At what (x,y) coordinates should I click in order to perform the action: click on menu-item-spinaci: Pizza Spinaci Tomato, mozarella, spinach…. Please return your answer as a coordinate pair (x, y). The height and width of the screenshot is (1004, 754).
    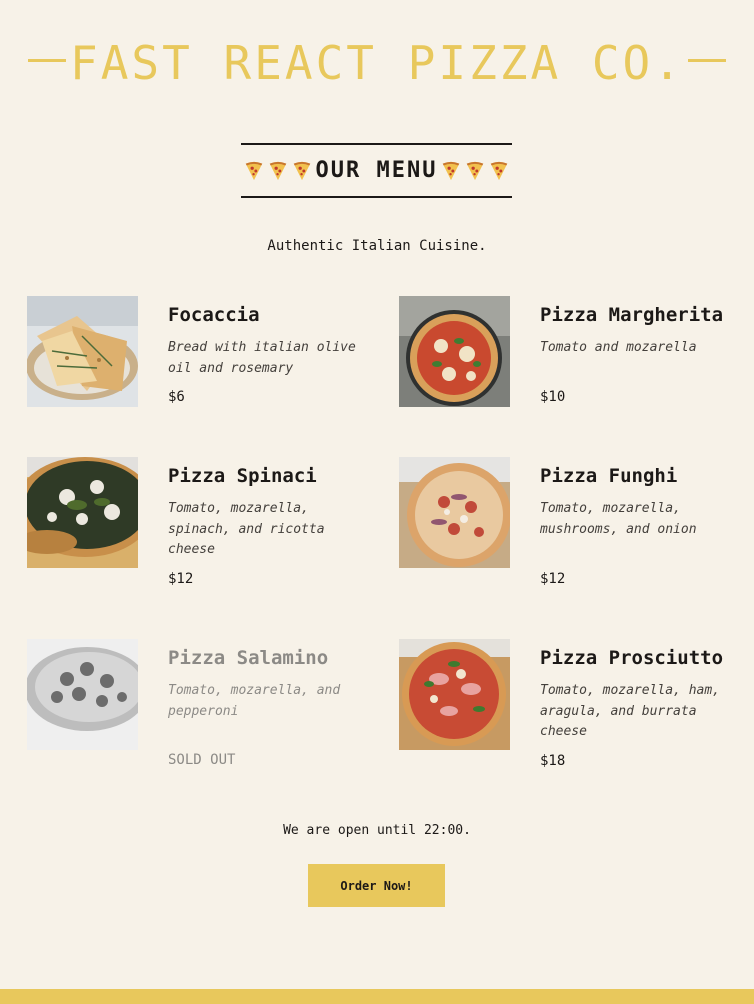
    Looking at the image, I should click on (202, 522).